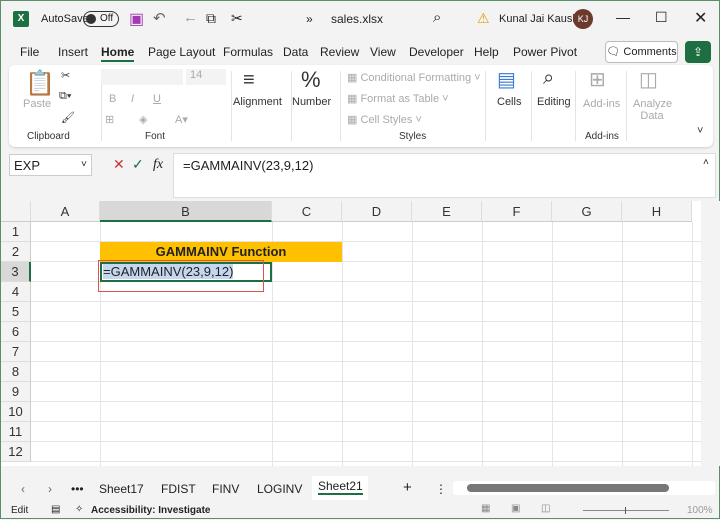 The image size is (720, 520). I want to click on column-header-A: A, so click(65, 211).